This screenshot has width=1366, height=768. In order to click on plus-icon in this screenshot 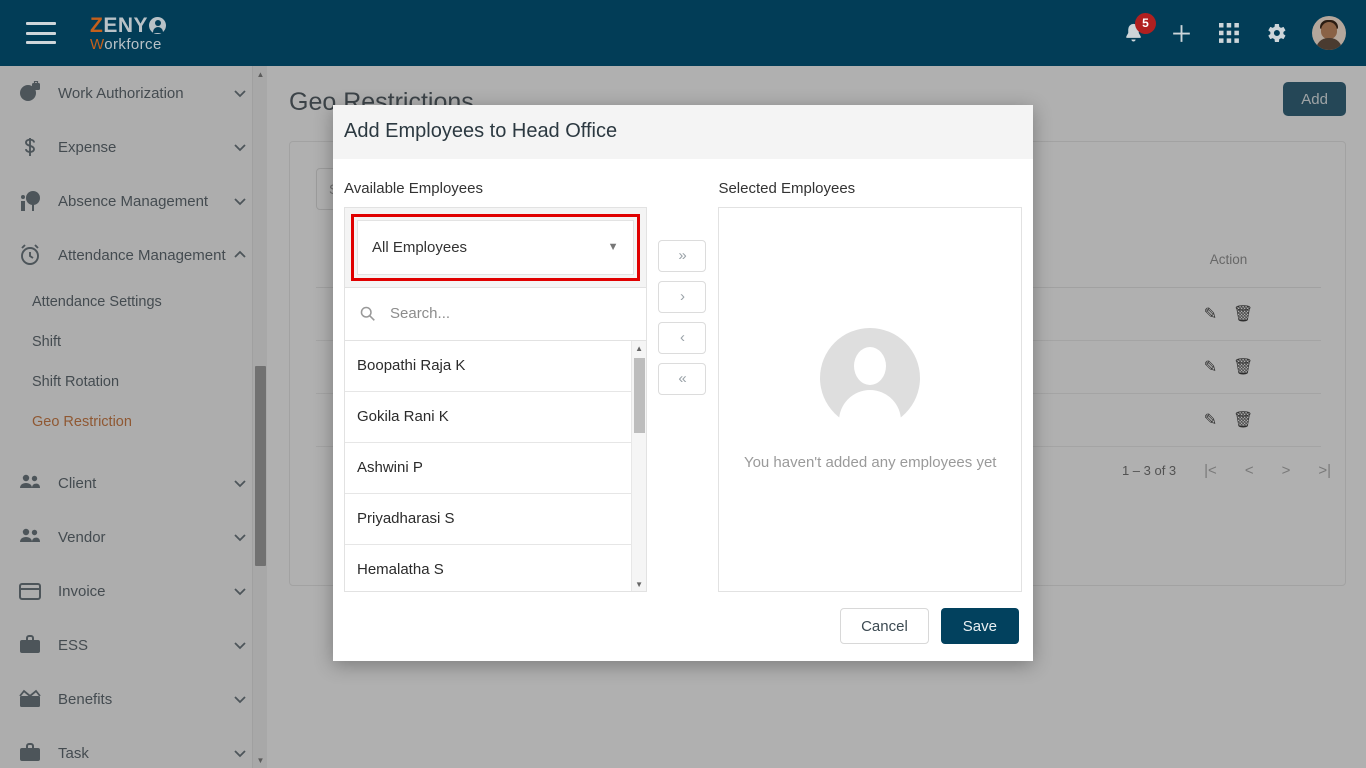, I will do `click(1181, 33)`.